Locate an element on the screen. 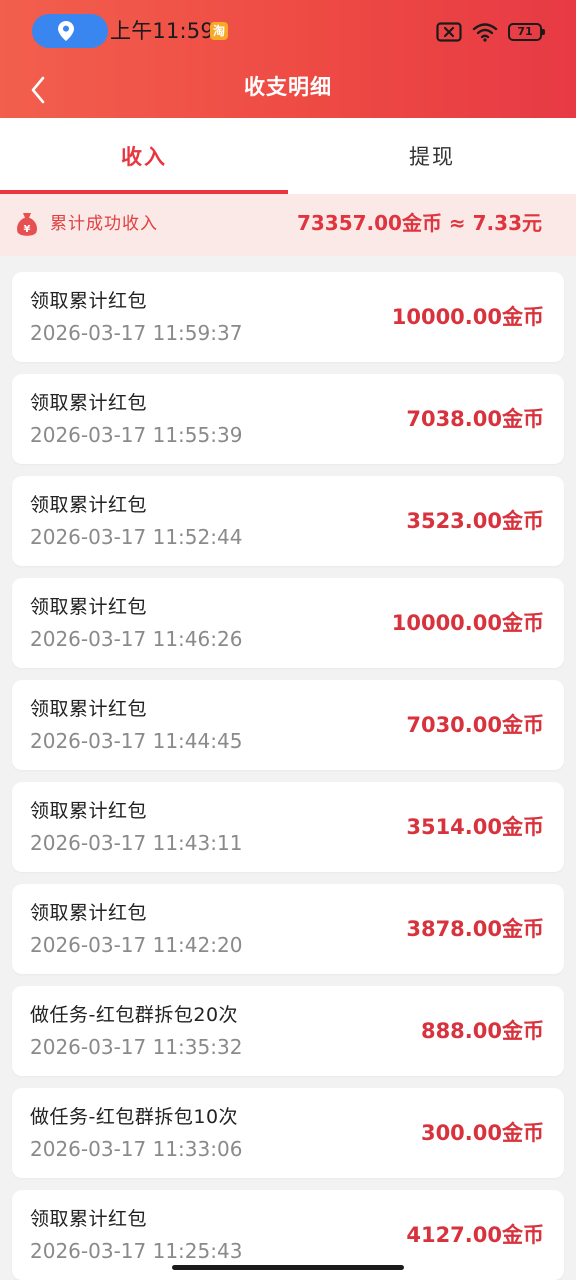 The height and width of the screenshot is (1280, 576). record-amount: 3523.00金币 is located at coordinates (475, 521).